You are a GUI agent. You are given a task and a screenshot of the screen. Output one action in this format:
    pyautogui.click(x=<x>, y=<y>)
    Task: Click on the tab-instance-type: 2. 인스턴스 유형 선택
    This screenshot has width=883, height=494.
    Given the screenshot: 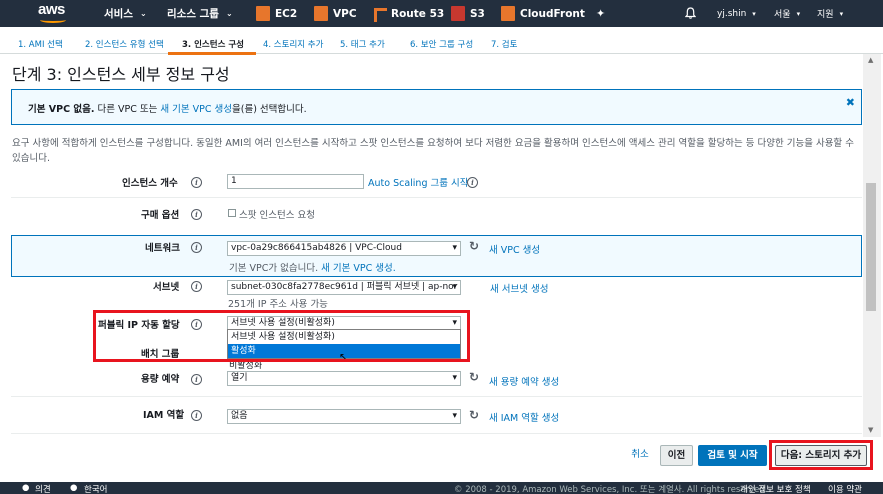 What is the action you would take?
    pyautogui.click(x=124, y=44)
    